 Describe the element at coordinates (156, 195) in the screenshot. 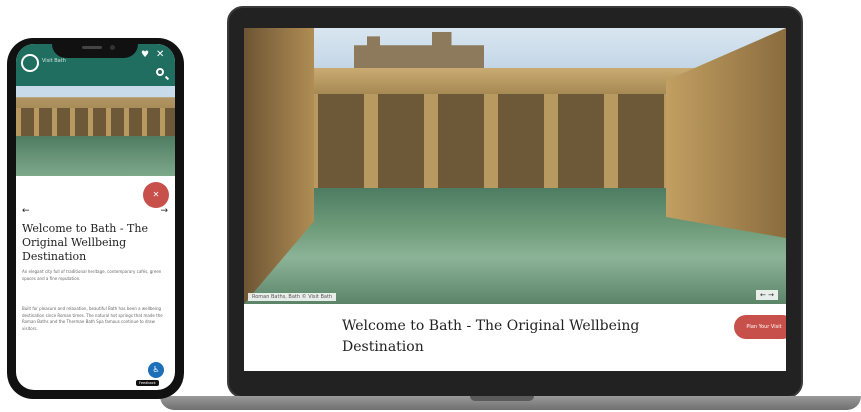

I see `floating-action-button: ✕` at that location.